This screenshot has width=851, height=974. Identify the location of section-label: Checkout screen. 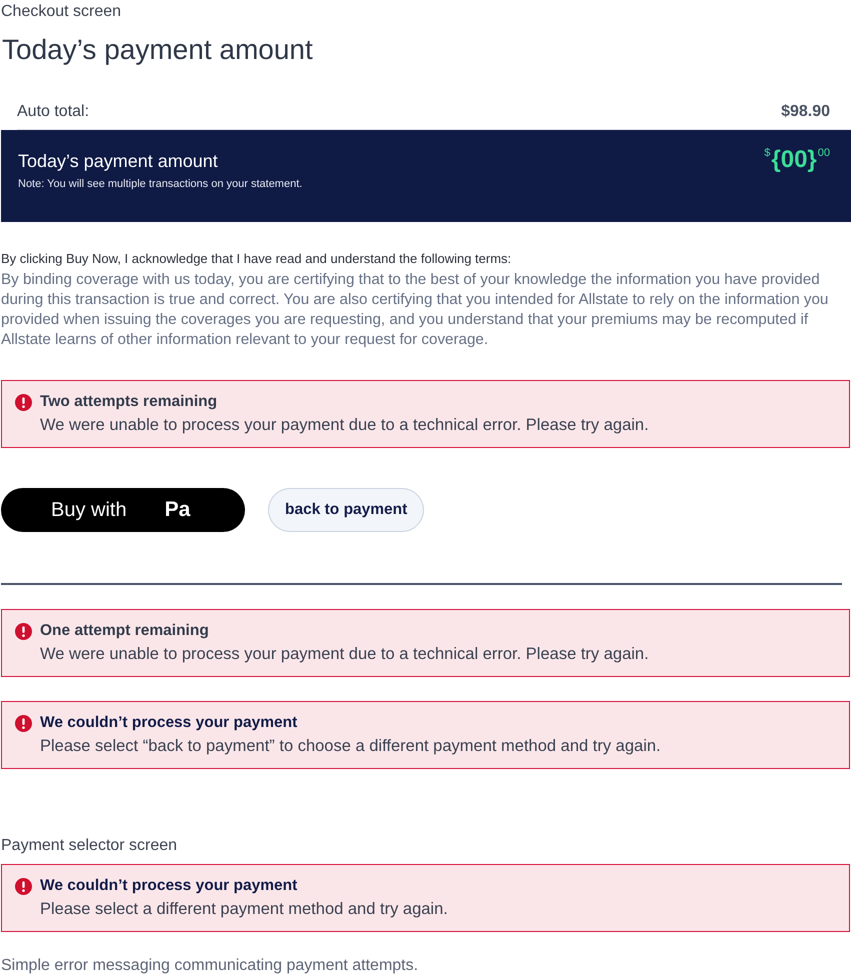
(61, 12).